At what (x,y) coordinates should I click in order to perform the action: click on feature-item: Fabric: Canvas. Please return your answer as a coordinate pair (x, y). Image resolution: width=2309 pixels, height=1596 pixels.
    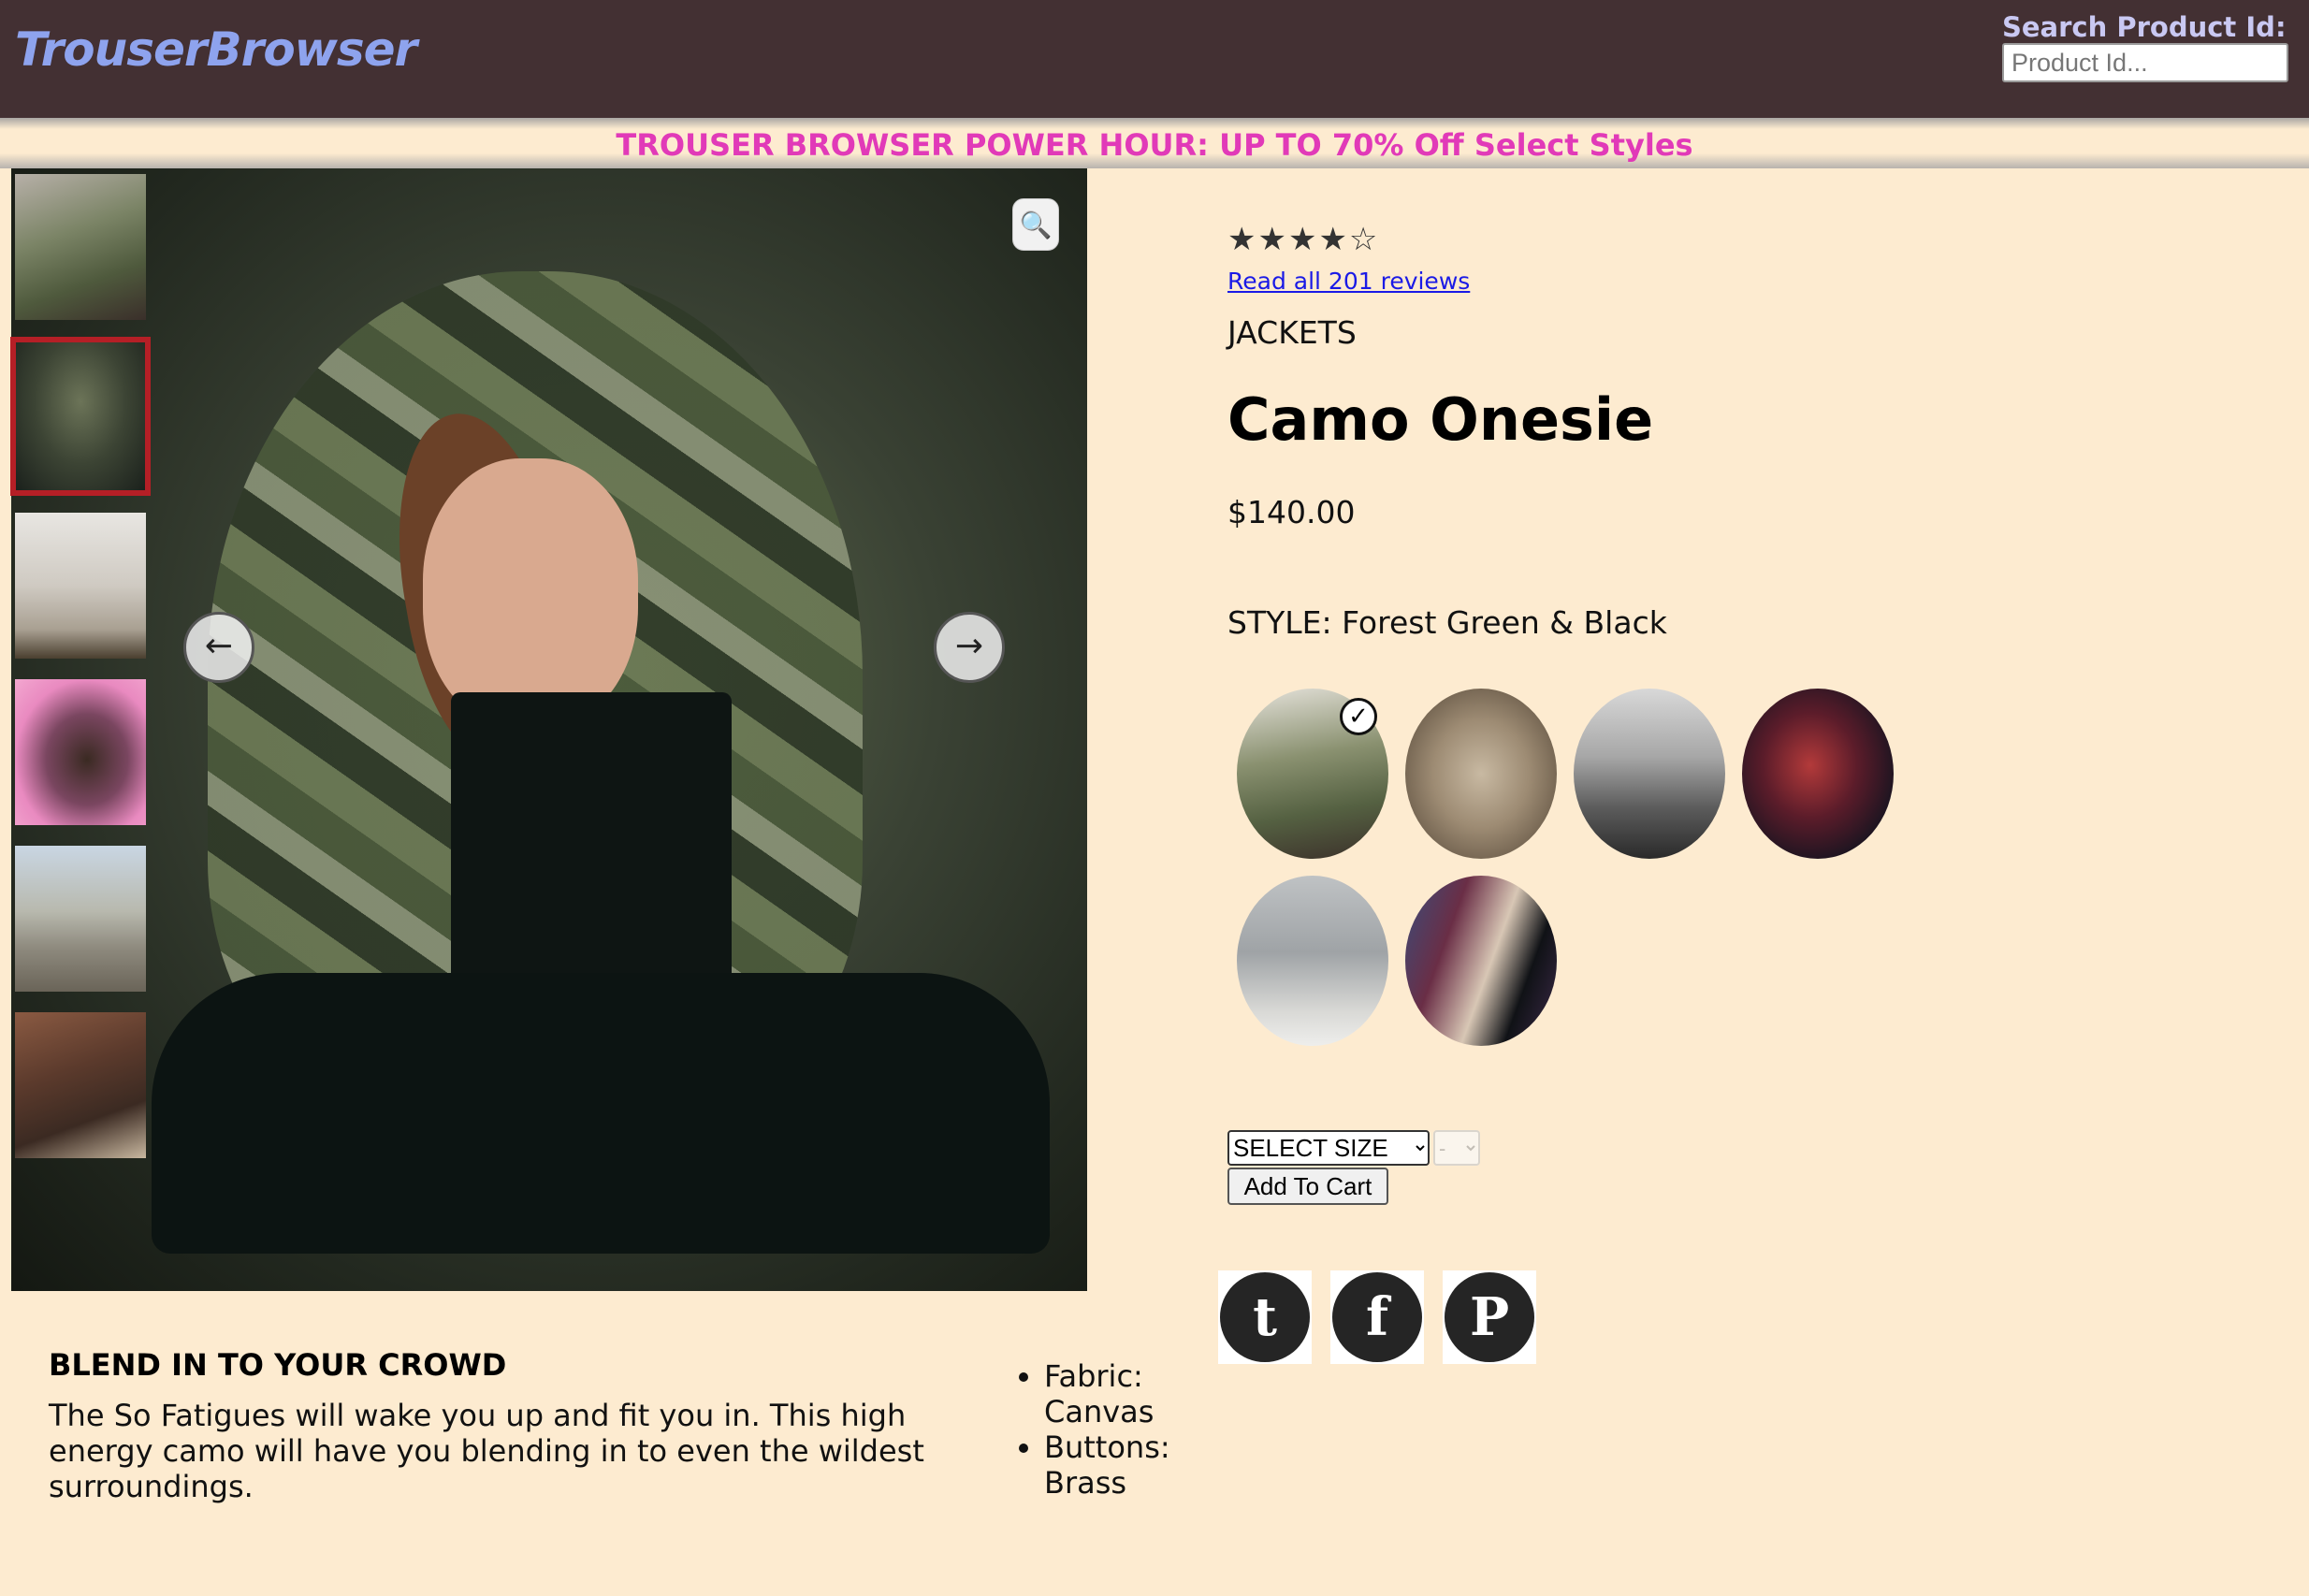
    Looking at the image, I should click on (1121, 1393).